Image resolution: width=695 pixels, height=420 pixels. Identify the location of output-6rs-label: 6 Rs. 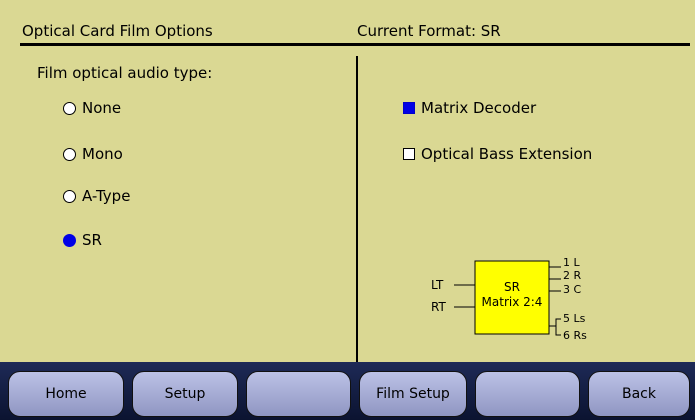
(575, 335).